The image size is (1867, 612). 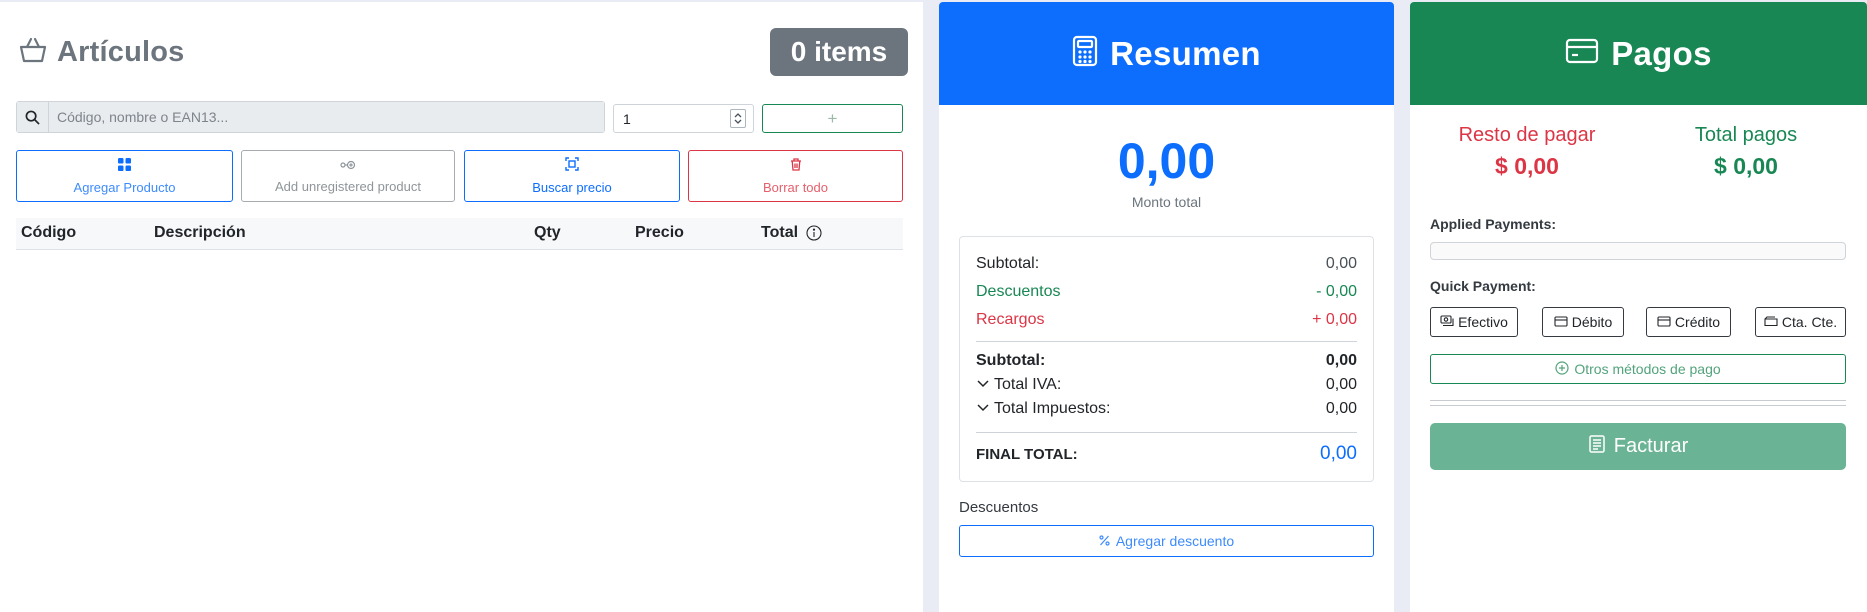 I want to click on percent-icon, so click(x=1104, y=541).